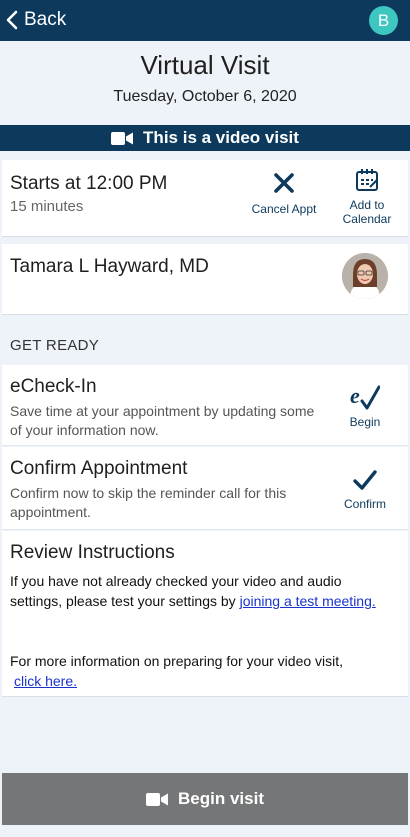 This screenshot has width=410, height=837. What do you see at coordinates (109, 266) in the screenshot?
I see `provider-name: Tamara L Hayward, MD` at bounding box center [109, 266].